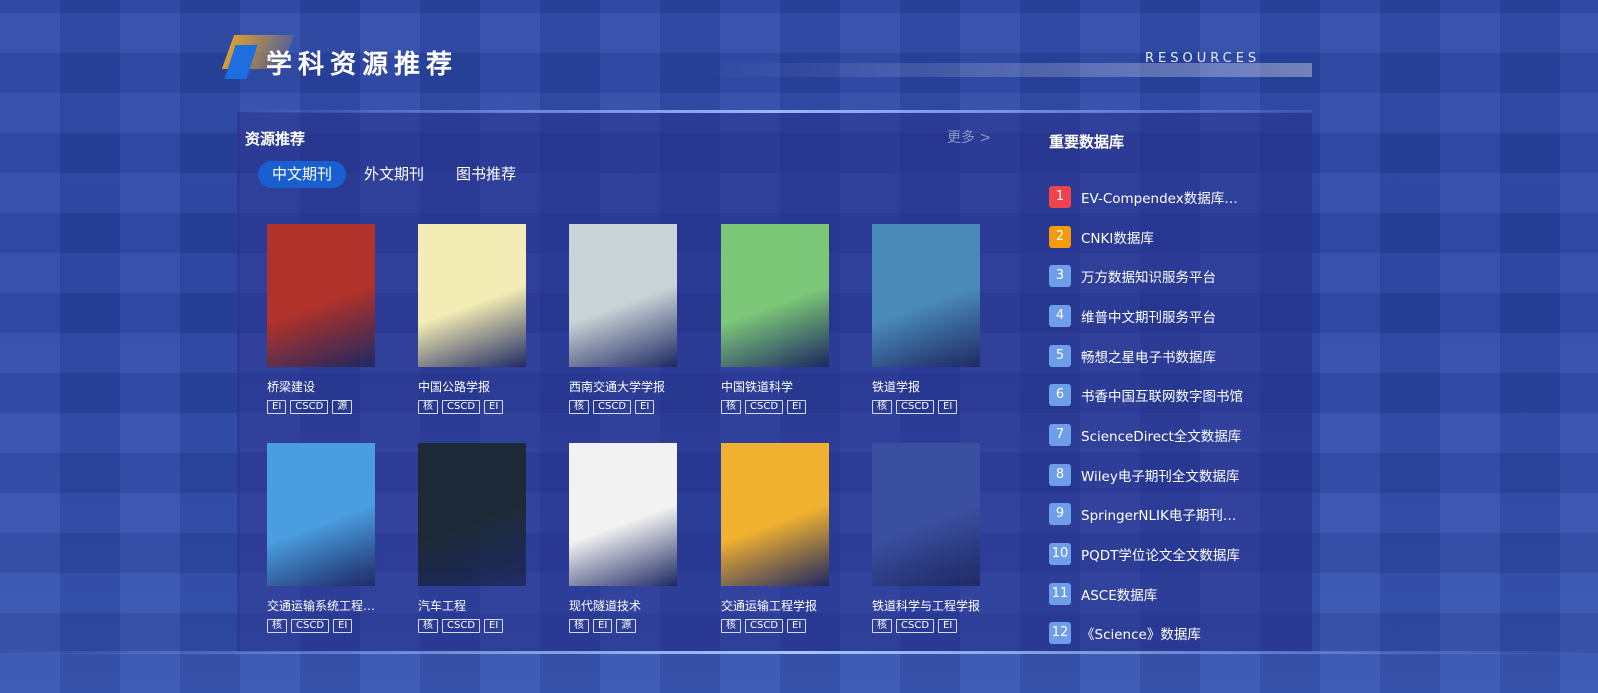 The image size is (1598, 693). What do you see at coordinates (486, 174) in the screenshot?
I see `tab-book-recommendations: 图书推荐` at bounding box center [486, 174].